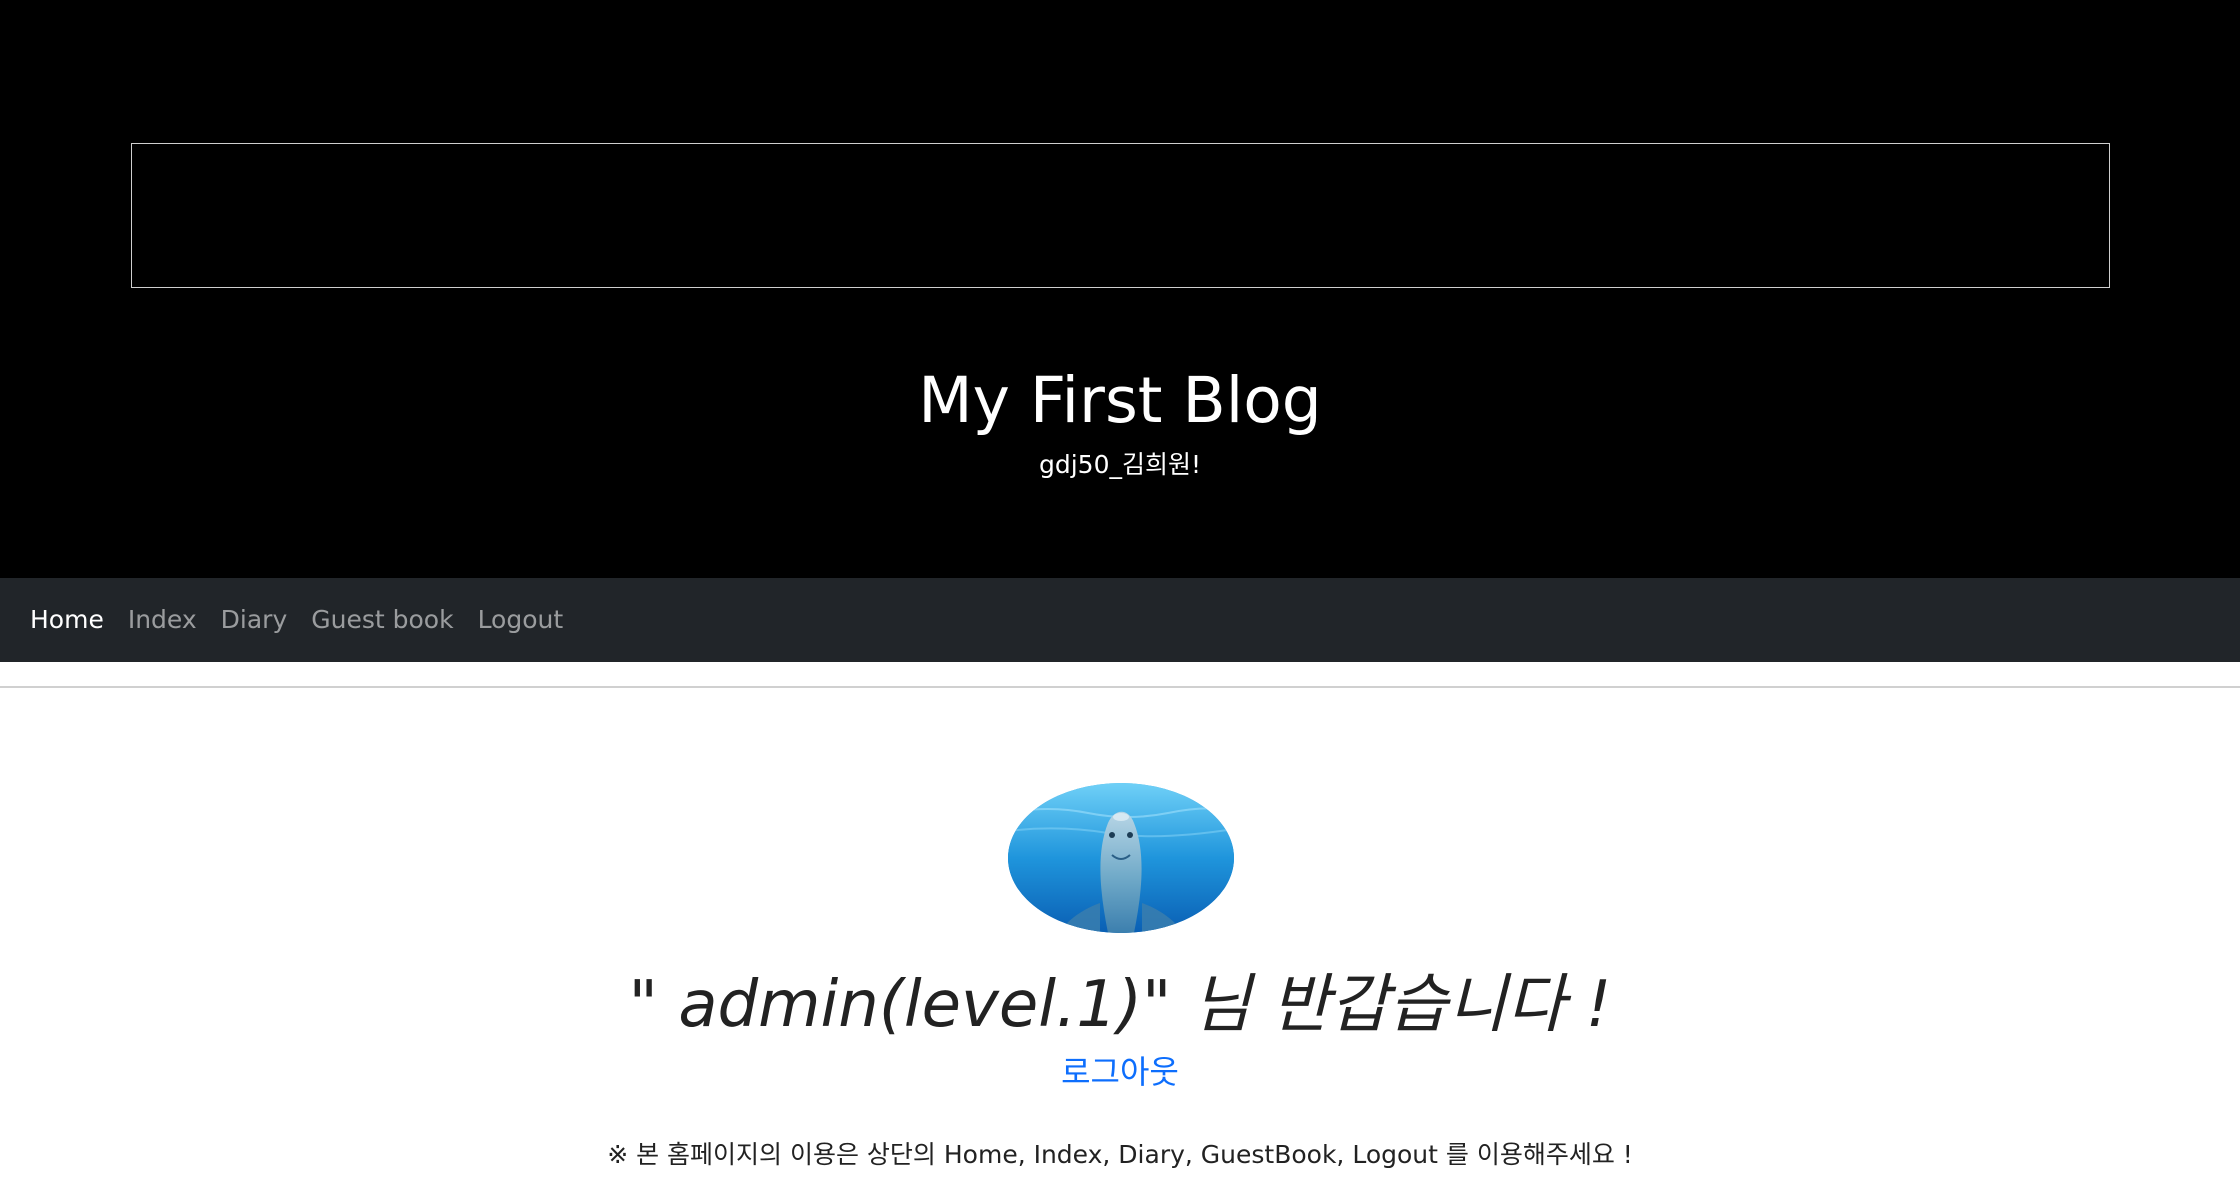 The width and height of the screenshot is (2240, 1182). I want to click on welcome-message: " admin(level.1)" 님 반갑습니다 !, so click(1120, 1005).